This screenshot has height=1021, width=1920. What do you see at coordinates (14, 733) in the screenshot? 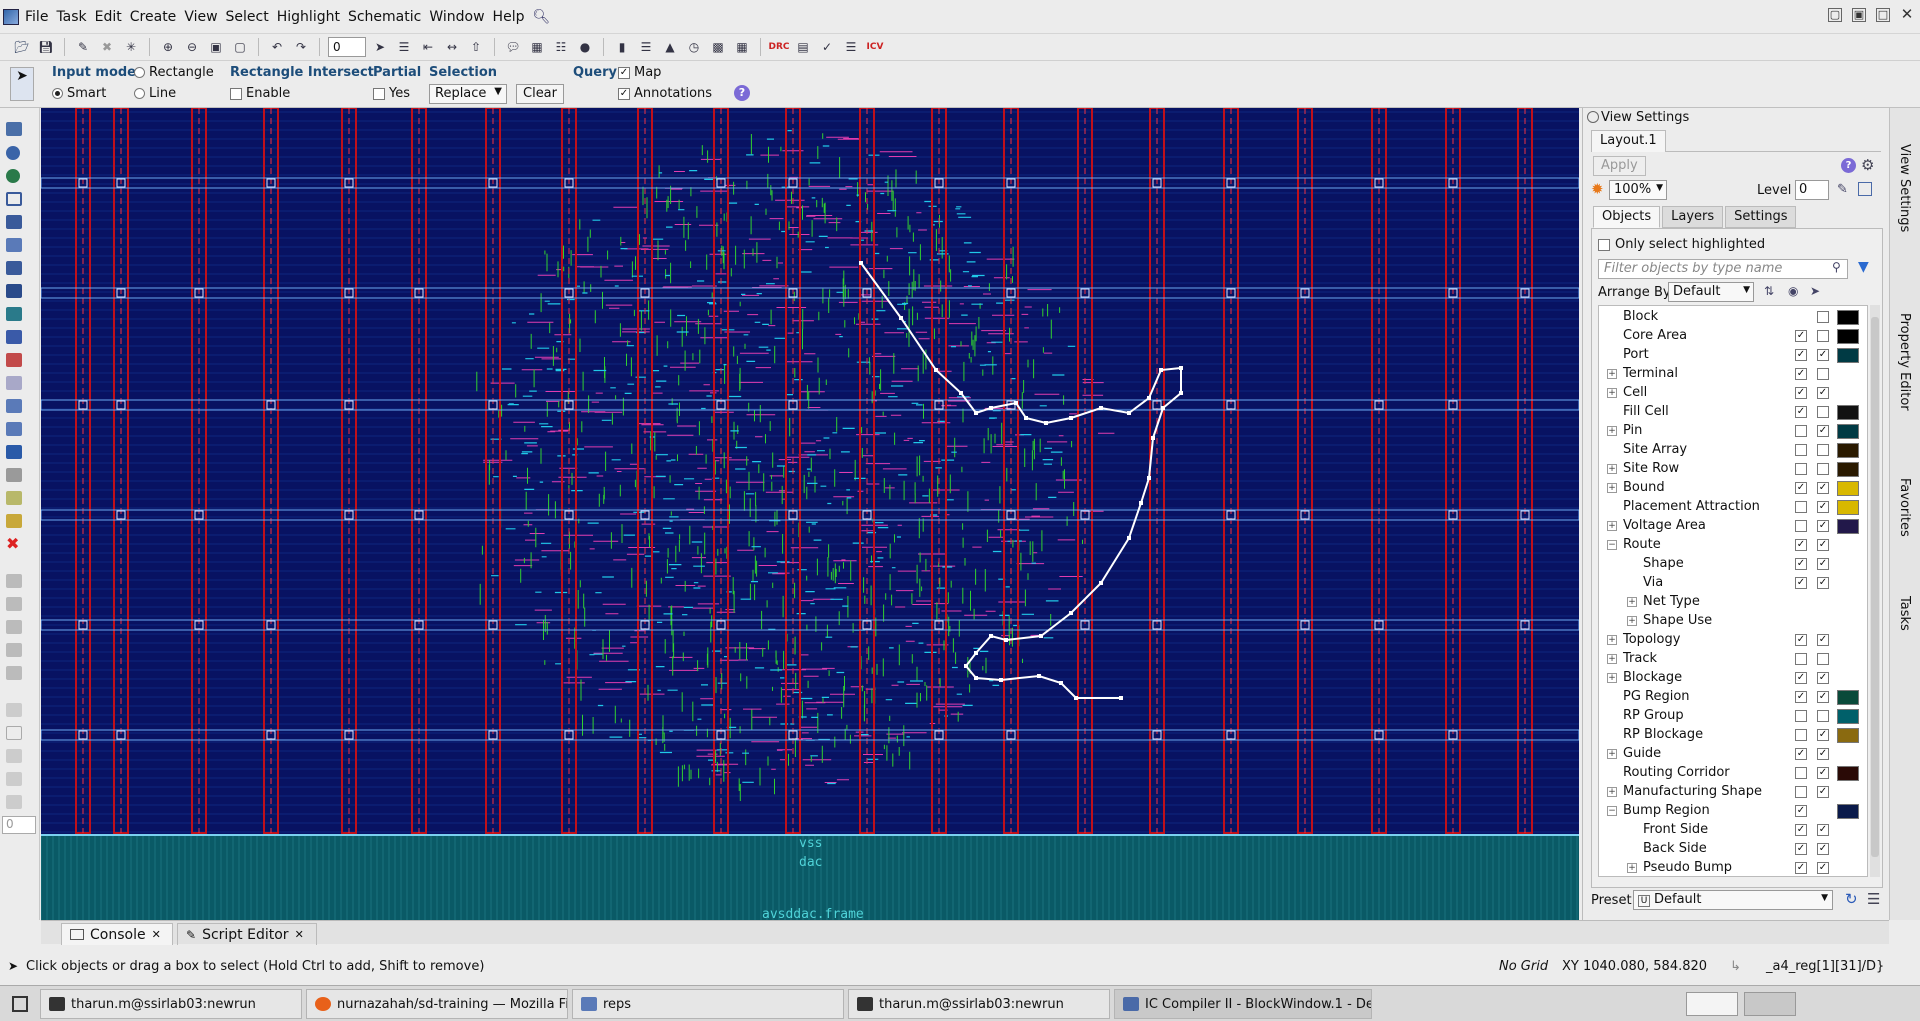
I see `square-icon` at bounding box center [14, 733].